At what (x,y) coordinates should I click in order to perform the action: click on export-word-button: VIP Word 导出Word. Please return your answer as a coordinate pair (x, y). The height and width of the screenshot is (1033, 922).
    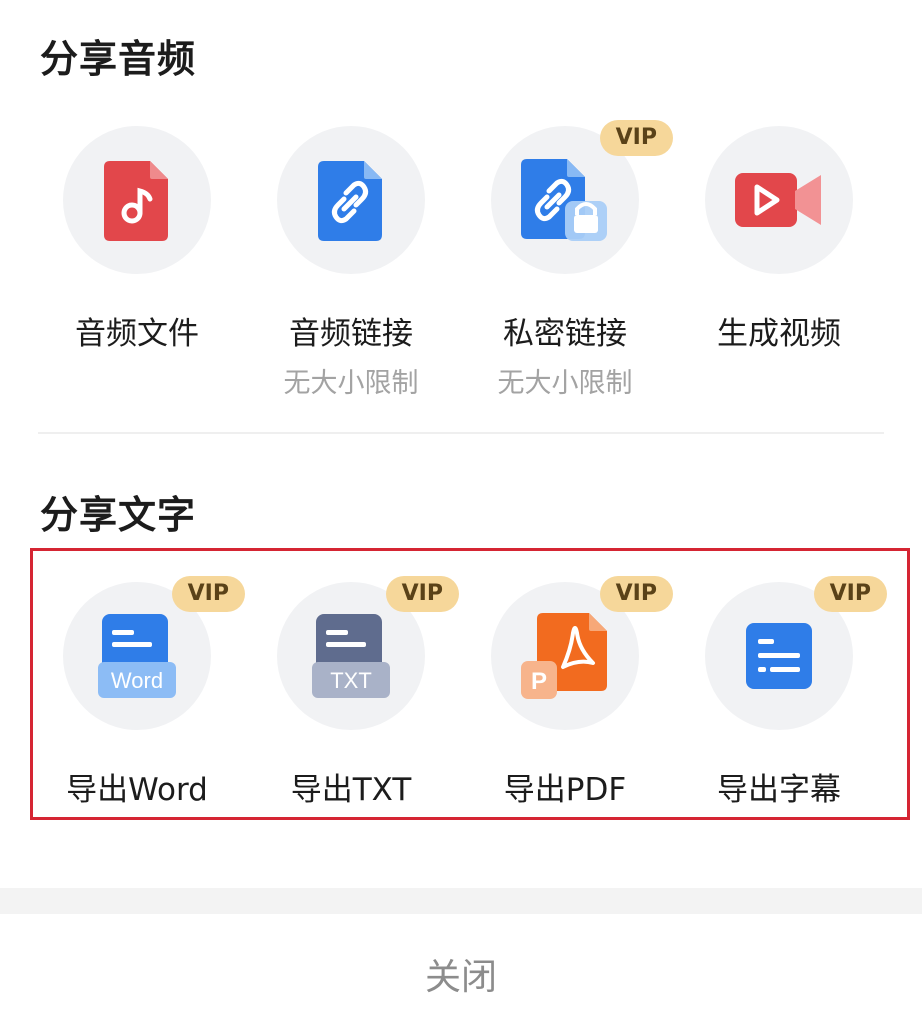
    Looking at the image, I should click on (137, 692).